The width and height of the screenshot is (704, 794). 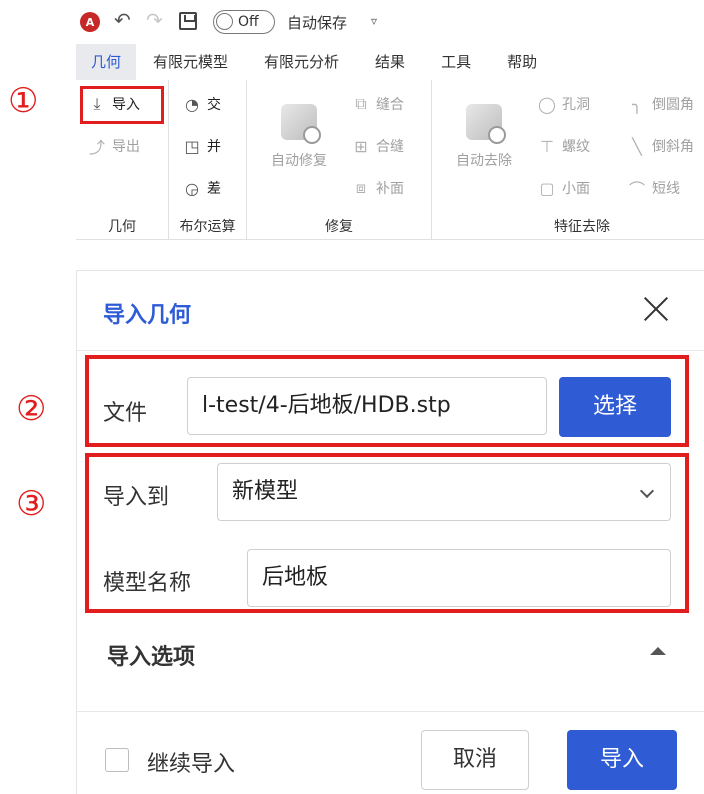 I want to click on thread-button: ⊤ 螺纹, so click(x=564, y=146).